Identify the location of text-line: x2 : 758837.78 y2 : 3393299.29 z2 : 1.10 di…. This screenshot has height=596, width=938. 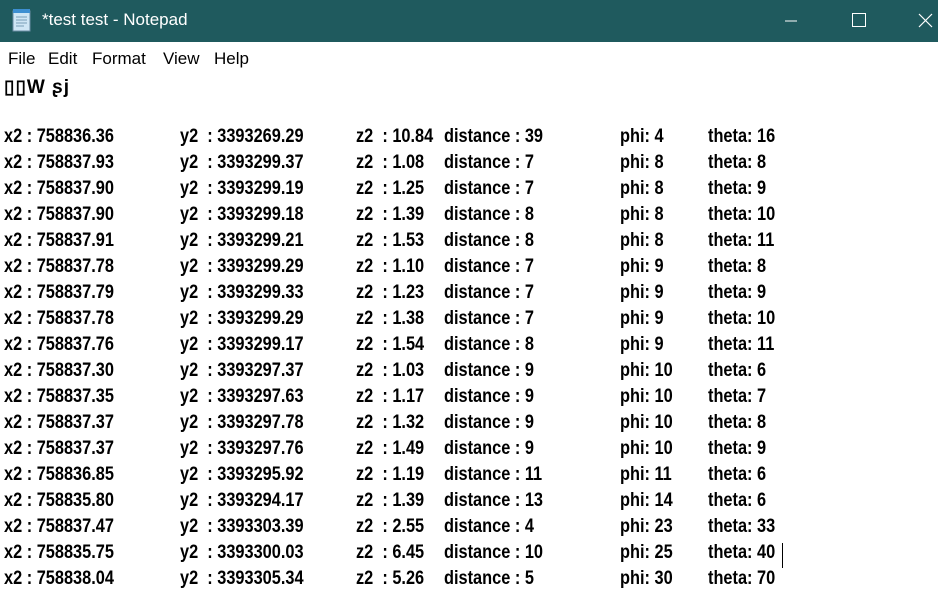
(469, 269).